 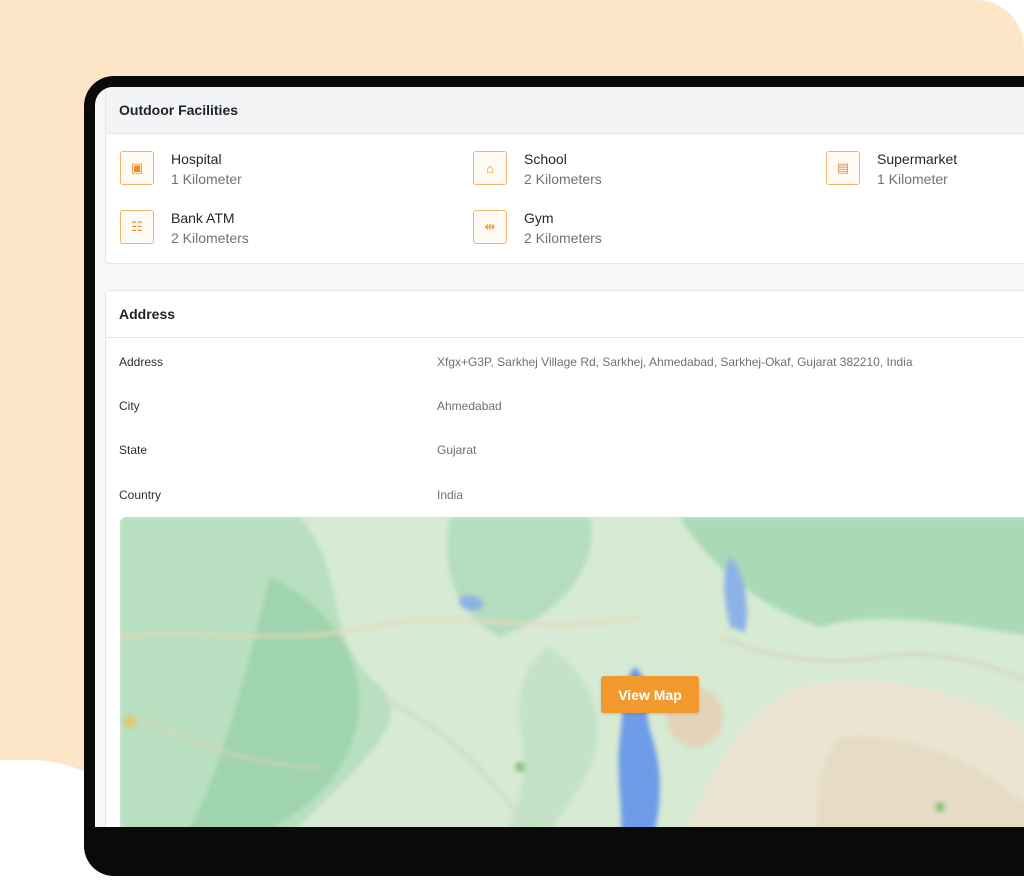 What do you see at coordinates (203, 218) in the screenshot?
I see `facility-name: Bank ATM` at bounding box center [203, 218].